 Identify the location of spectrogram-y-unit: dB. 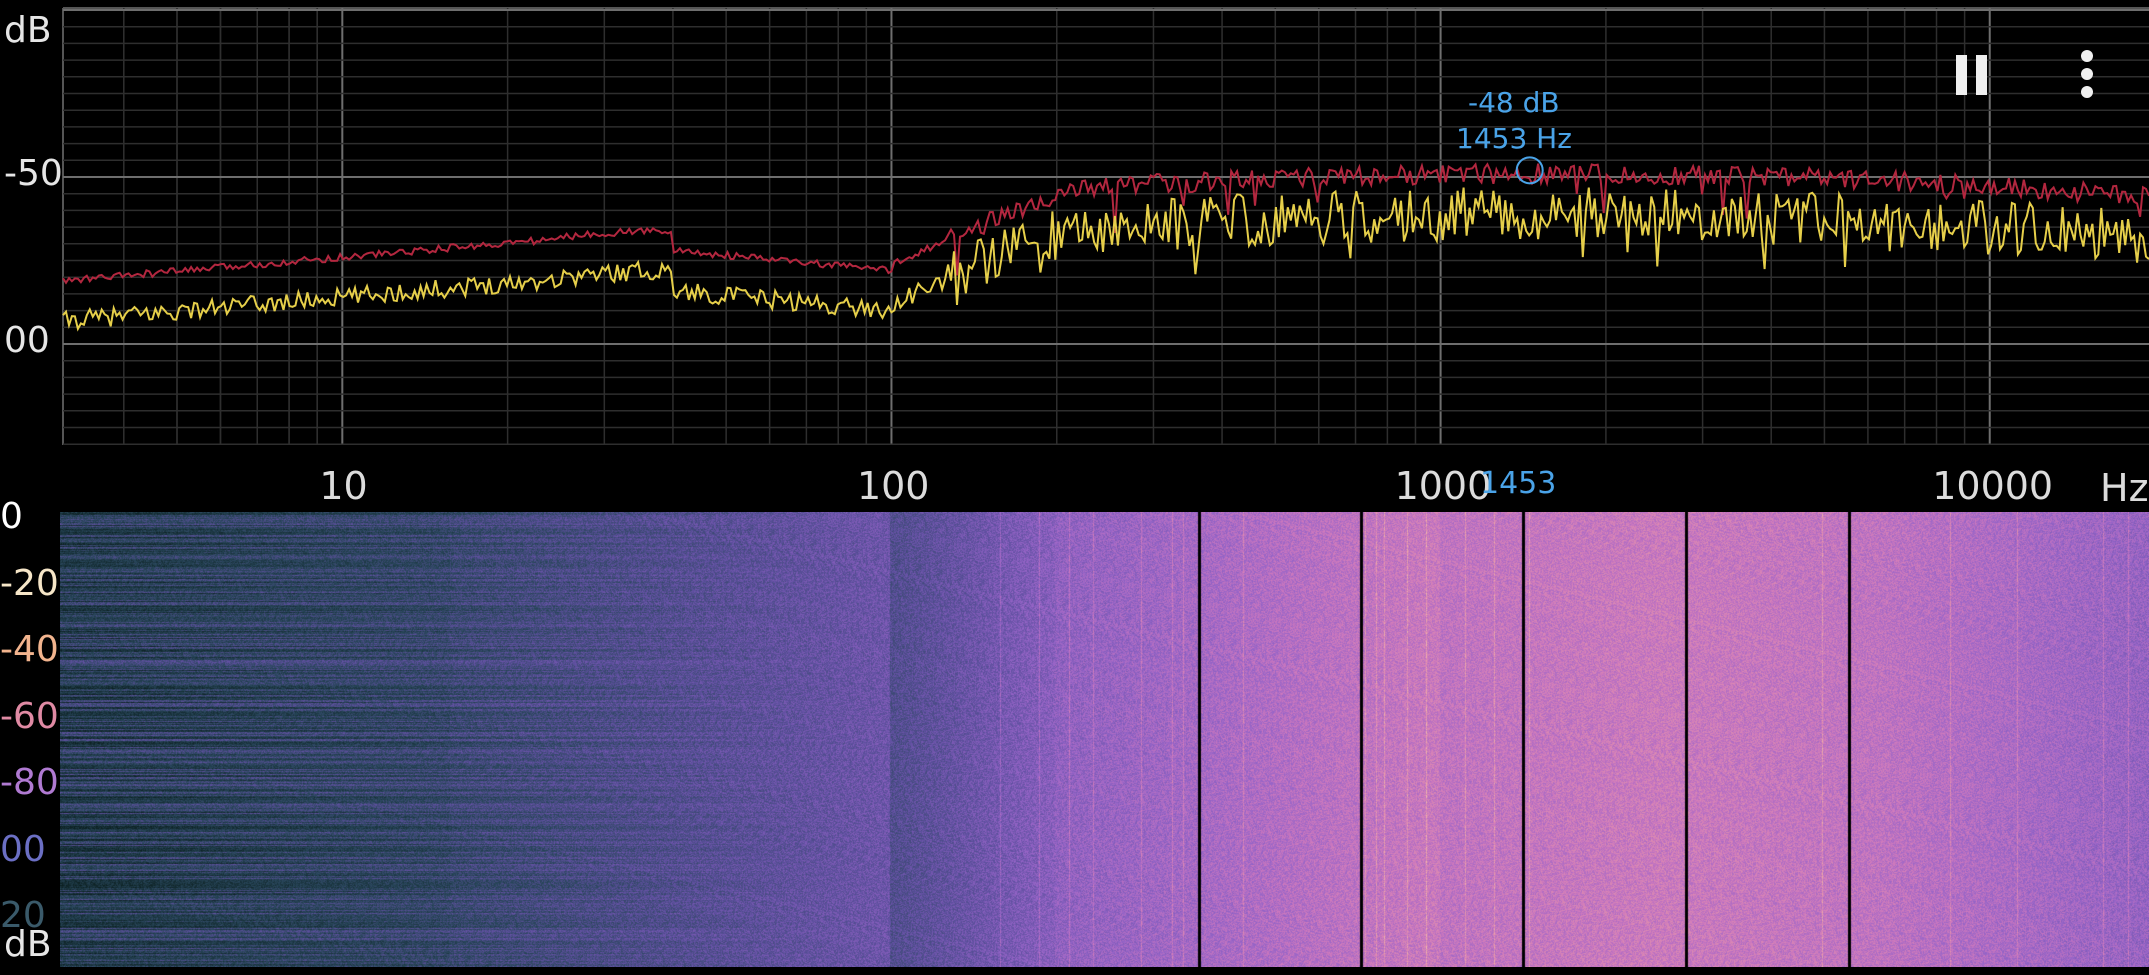
(28, 944).